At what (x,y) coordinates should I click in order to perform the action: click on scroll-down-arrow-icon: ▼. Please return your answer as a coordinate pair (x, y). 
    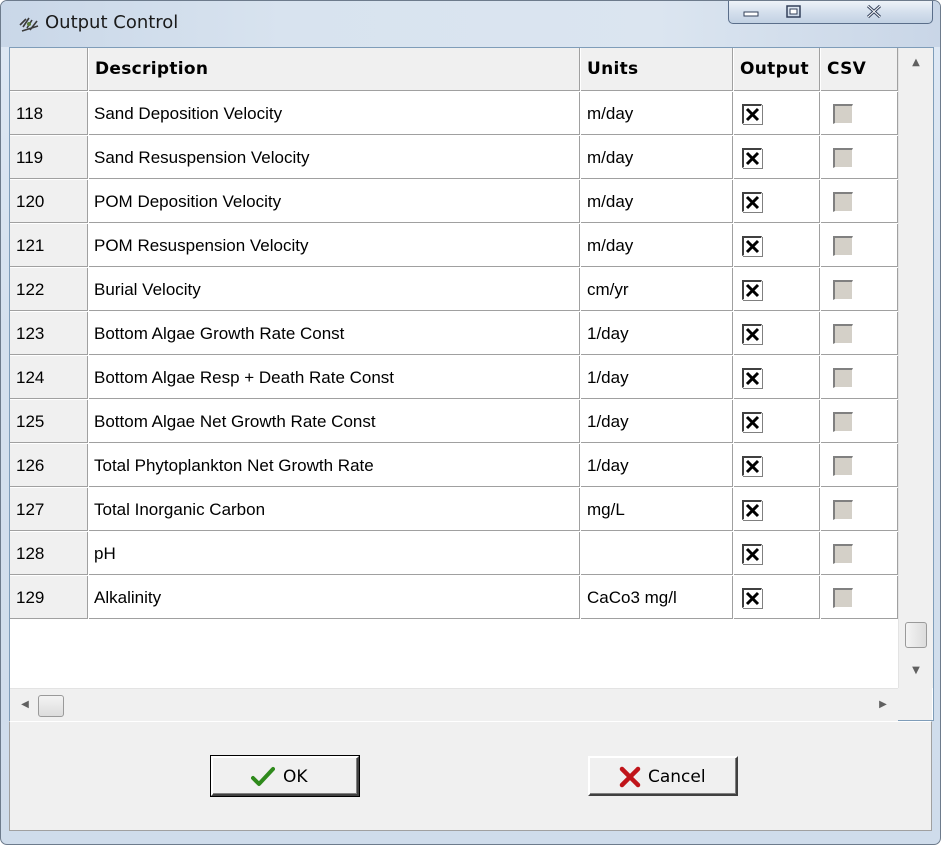
    Looking at the image, I should click on (916, 671).